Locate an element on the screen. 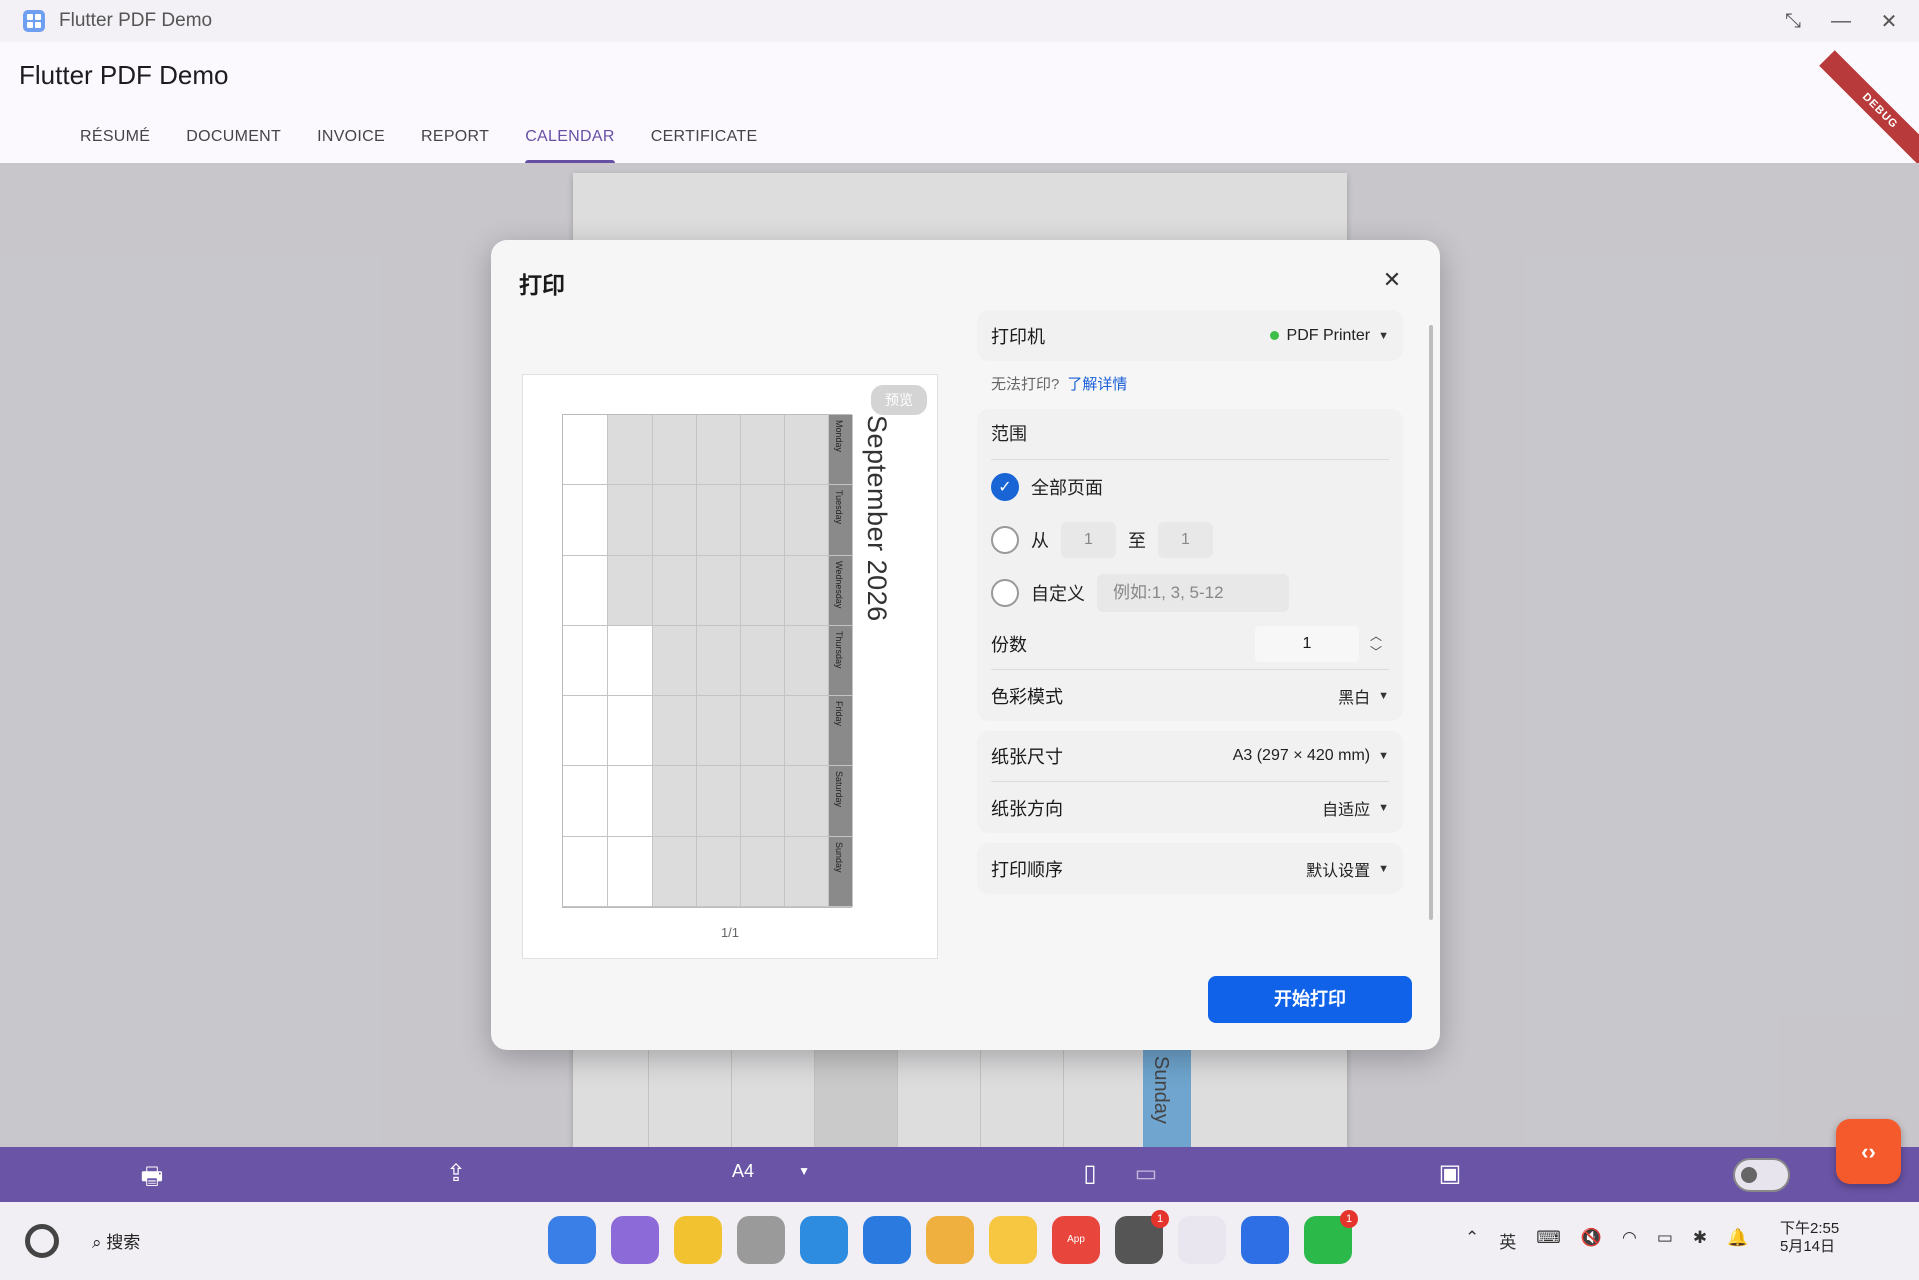 The height and width of the screenshot is (1280, 1919). order-card: 打印顺序 默认设置 ▼ is located at coordinates (1190, 868).